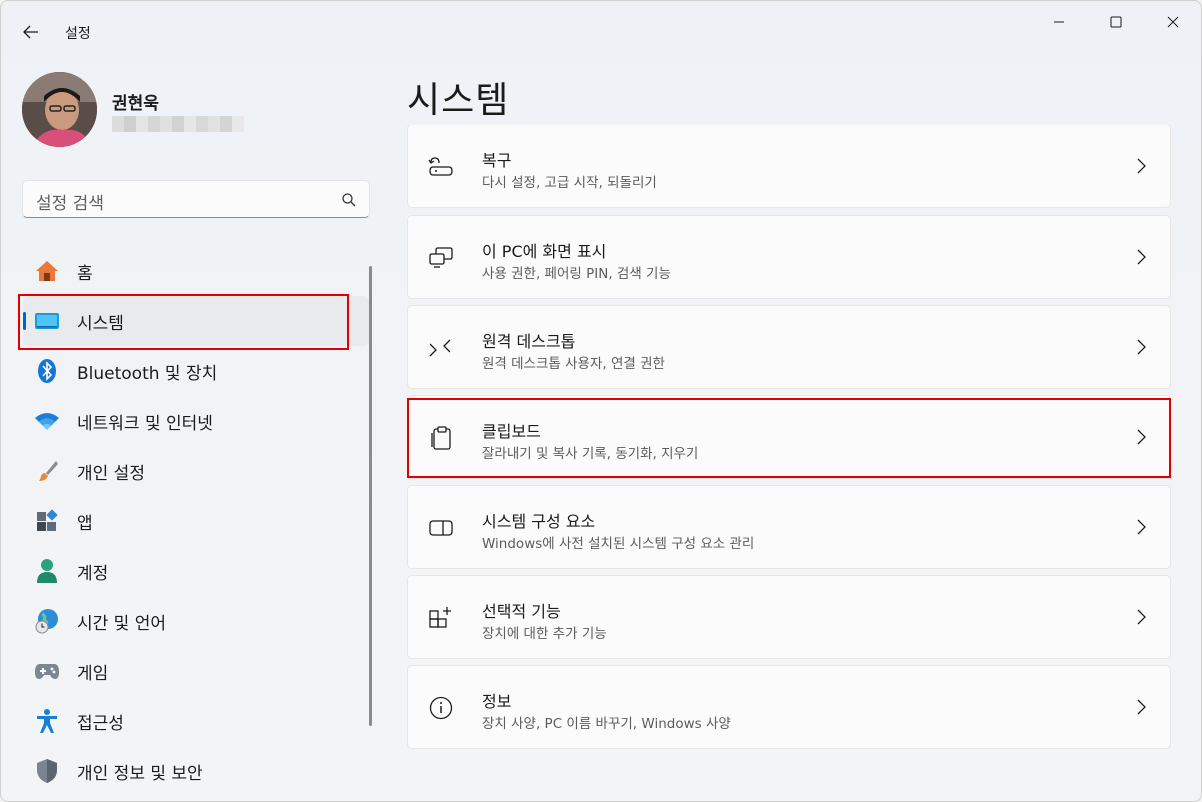 Image resolution: width=1202 pixels, height=802 pixels. What do you see at coordinates (441, 438) in the screenshot?
I see `clipboard-icon` at bounding box center [441, 438].